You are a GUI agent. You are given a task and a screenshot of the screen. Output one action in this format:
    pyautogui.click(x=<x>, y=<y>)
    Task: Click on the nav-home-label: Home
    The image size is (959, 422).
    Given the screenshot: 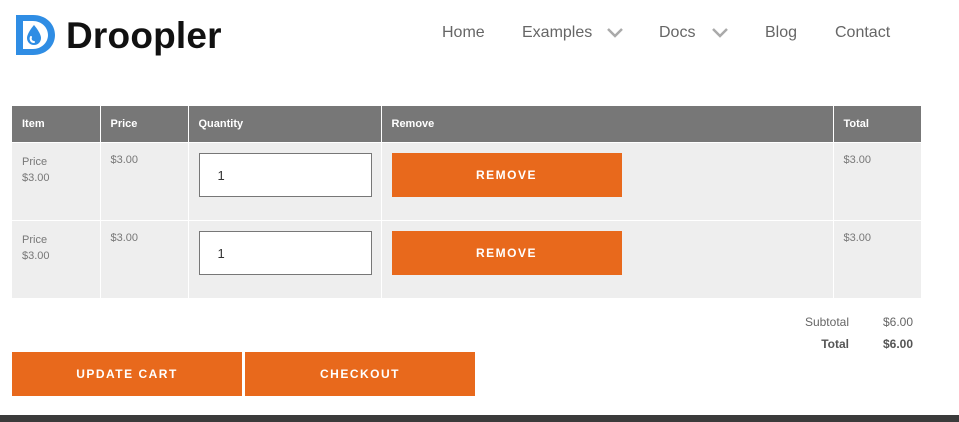 What is the action you would take?
    pyautogui.click(x=463, y=32)
    